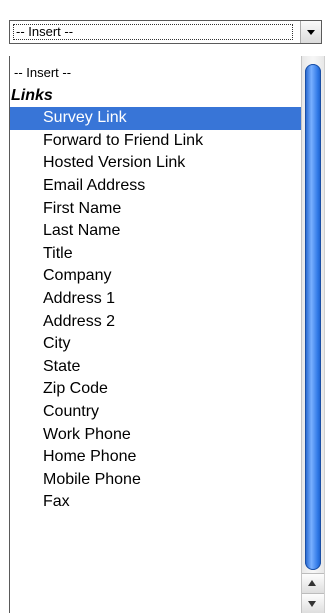  What do you see at coordinates (155, 344) in the screenshot?
I see `option-city: City` at bounding box center [155, 344].